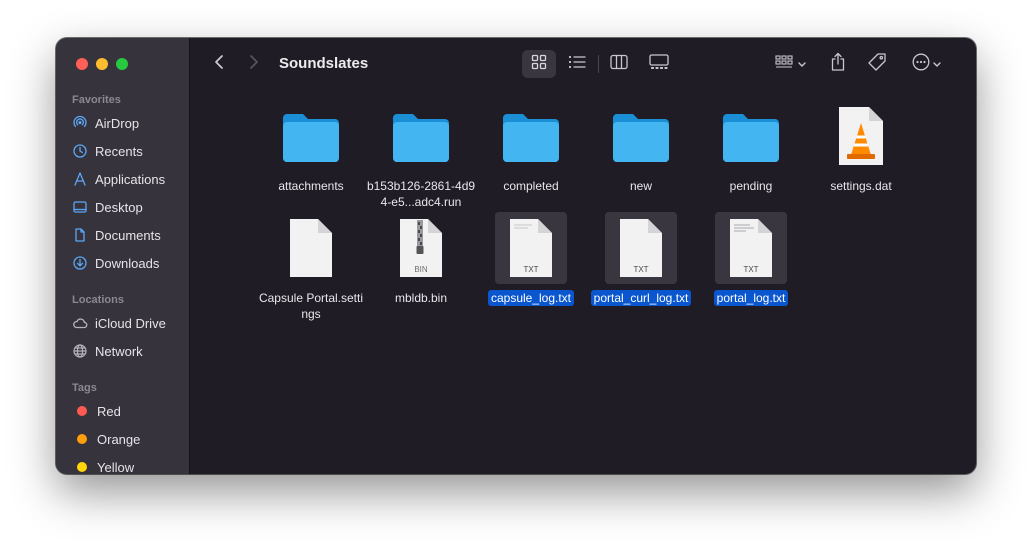  I want to click on globe-icon, so click(80, 351).